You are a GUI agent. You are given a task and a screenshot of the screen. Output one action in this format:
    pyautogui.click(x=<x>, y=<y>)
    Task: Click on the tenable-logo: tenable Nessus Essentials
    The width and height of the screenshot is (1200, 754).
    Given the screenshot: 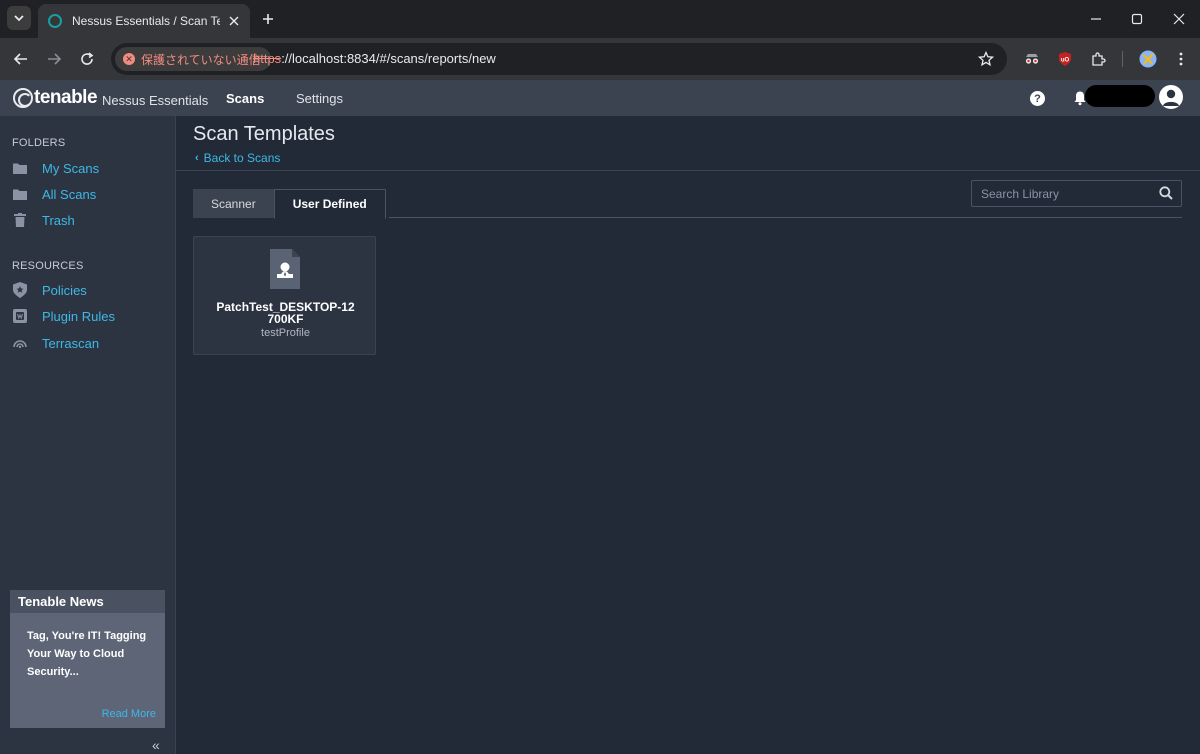 What is the action you would take?
    pyautogui.click(x=110, y=98)
    